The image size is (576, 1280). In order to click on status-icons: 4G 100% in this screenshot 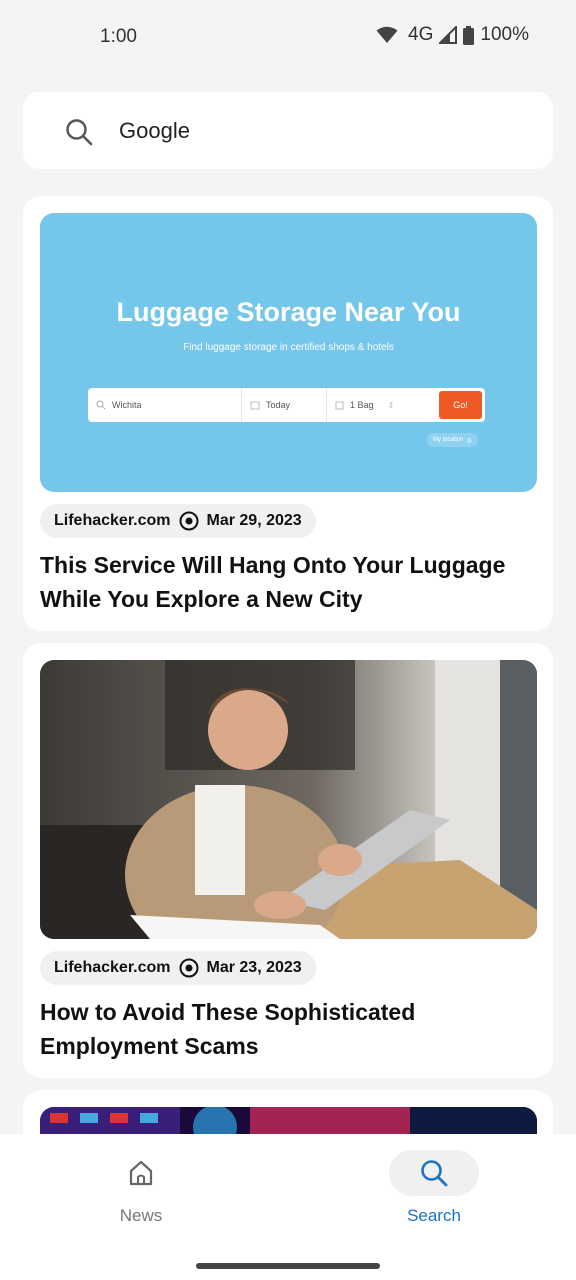, I will do `click(452, 35)`.